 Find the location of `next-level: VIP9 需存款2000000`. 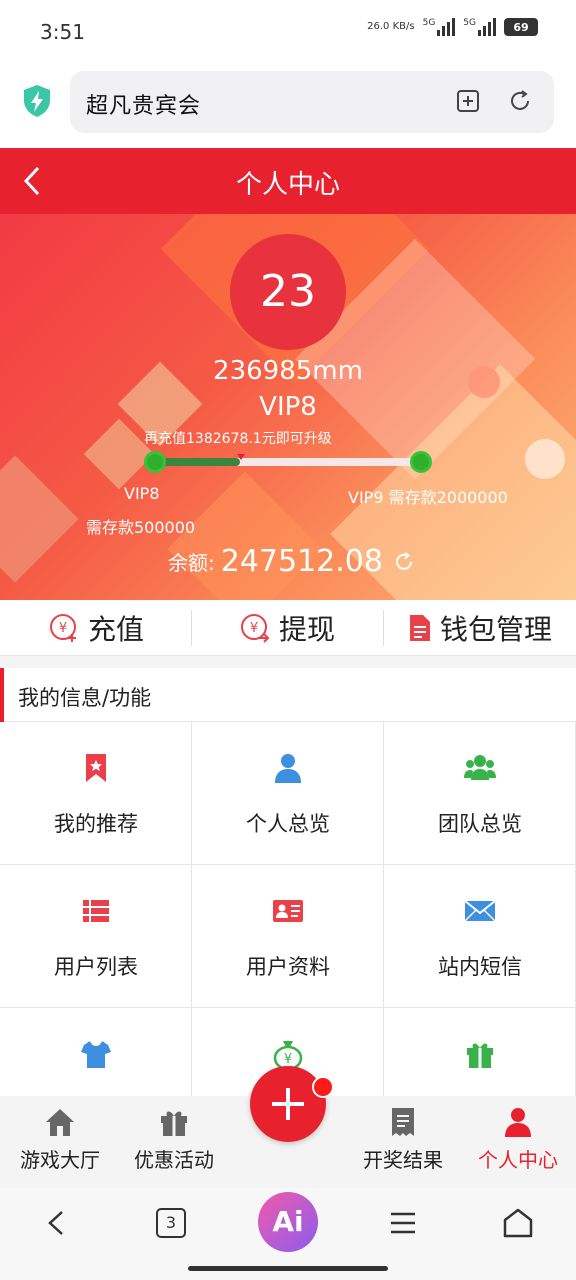

next-level: VIP9 需存款2000000 is located at coordinates (428, 497).